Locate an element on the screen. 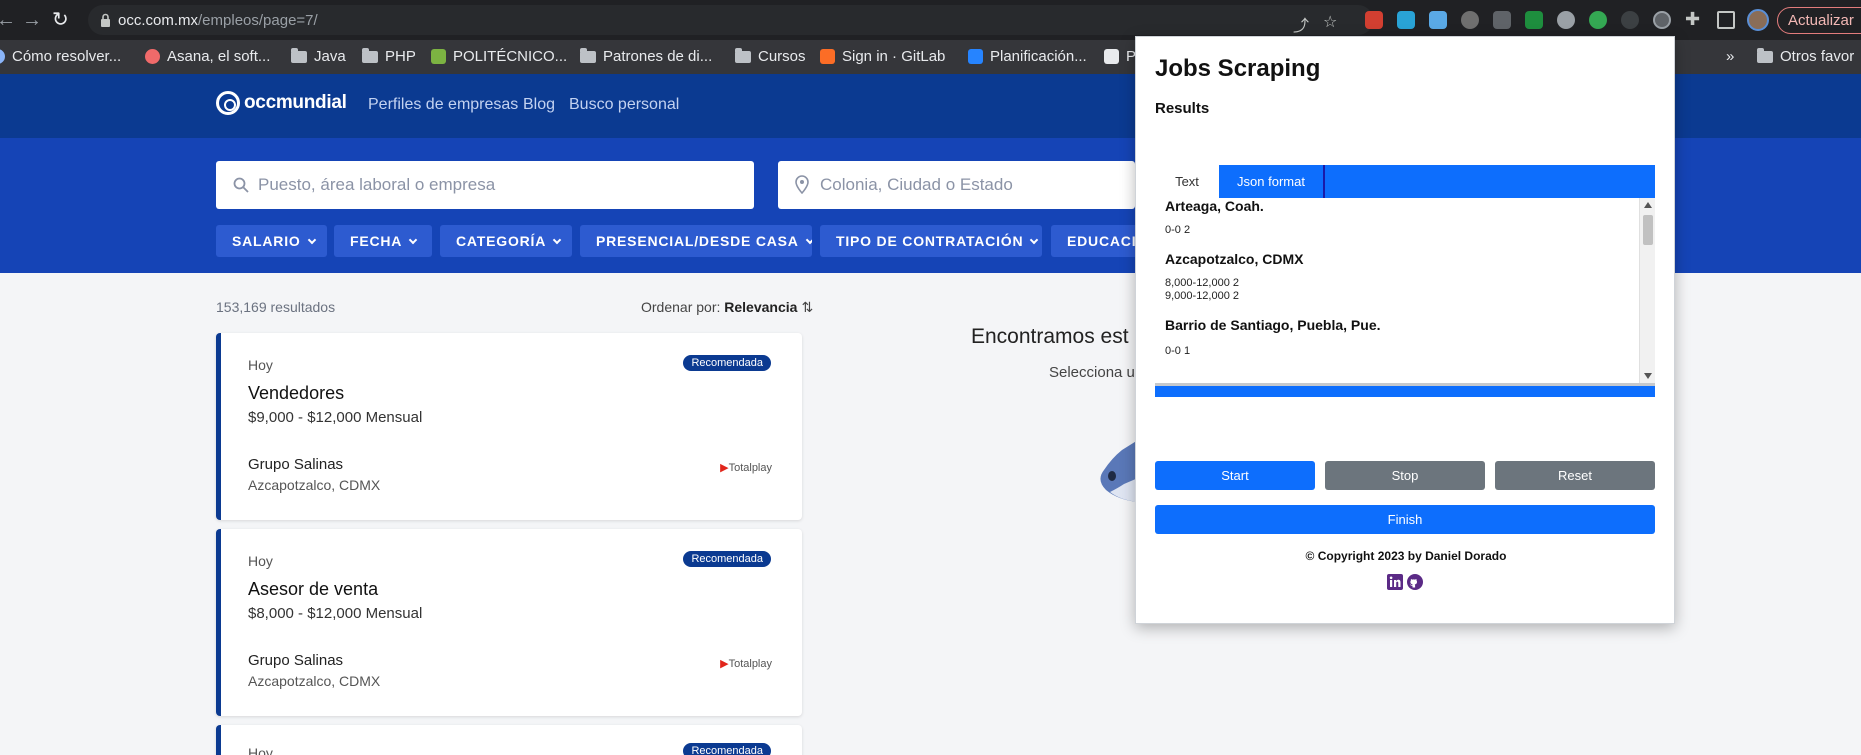 This screenshot has width=1861, height=755. filter-fecha: FECHA is located at coordinates (383, 241).